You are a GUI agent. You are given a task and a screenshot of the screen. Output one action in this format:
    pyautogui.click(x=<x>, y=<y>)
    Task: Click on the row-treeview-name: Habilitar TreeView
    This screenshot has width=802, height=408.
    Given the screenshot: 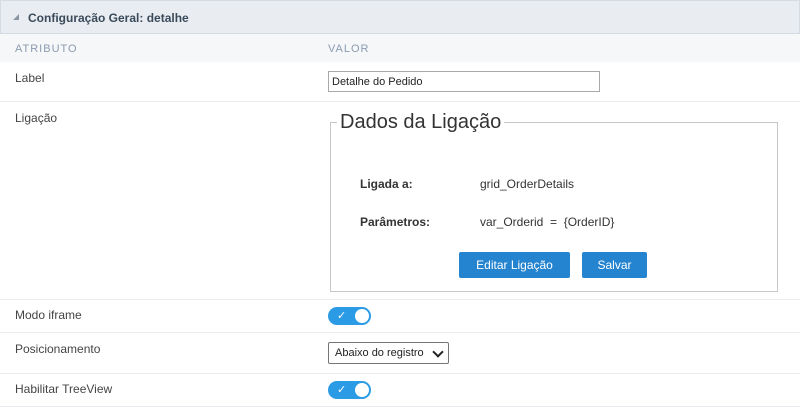 What is the action you would take?
    pyautogui.click(x=64, y=389)
    